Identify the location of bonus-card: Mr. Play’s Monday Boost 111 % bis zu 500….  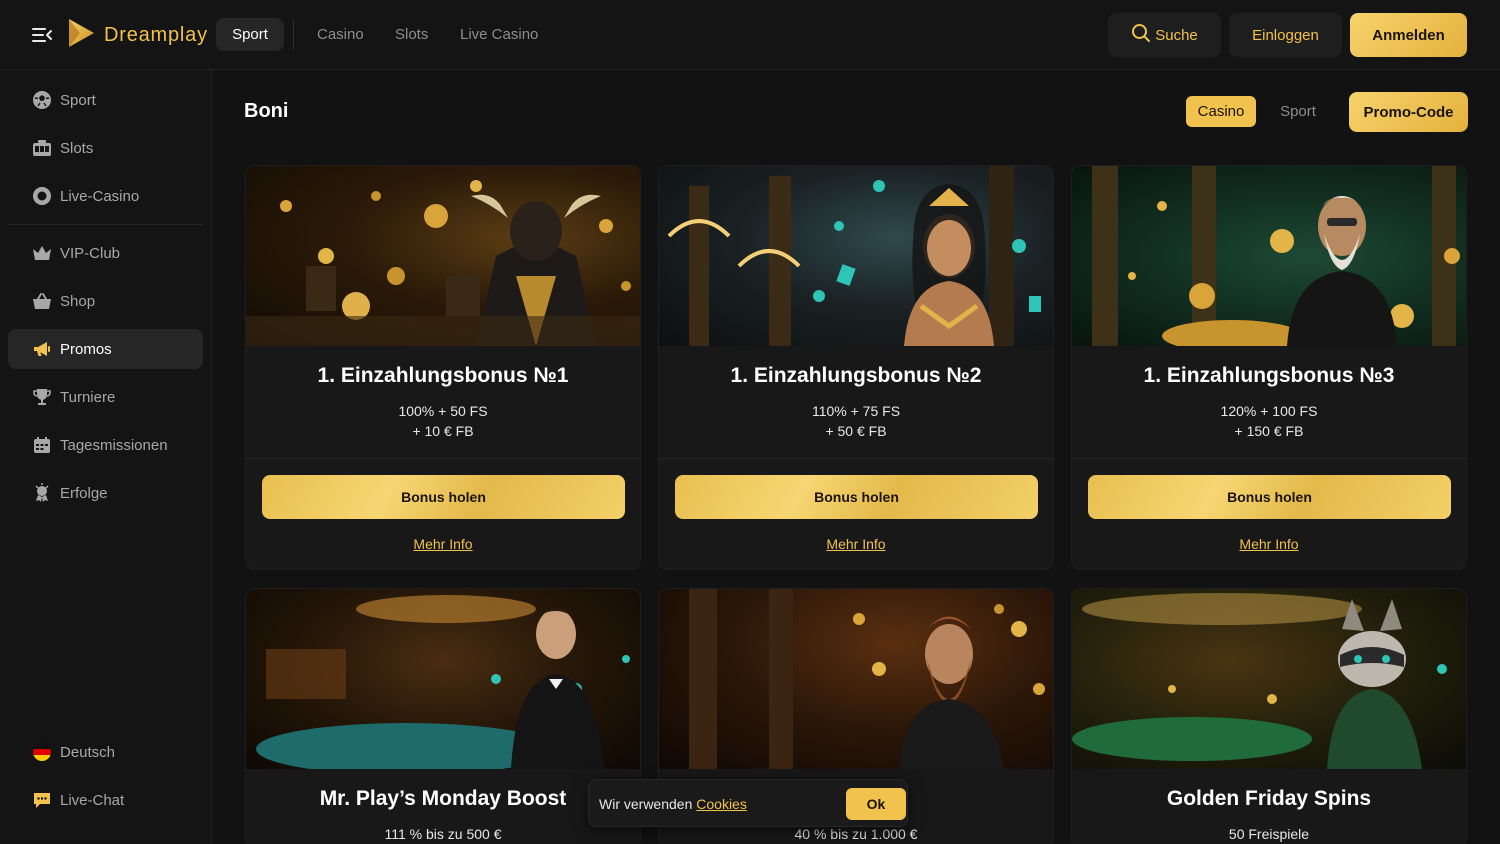
(443, 716).